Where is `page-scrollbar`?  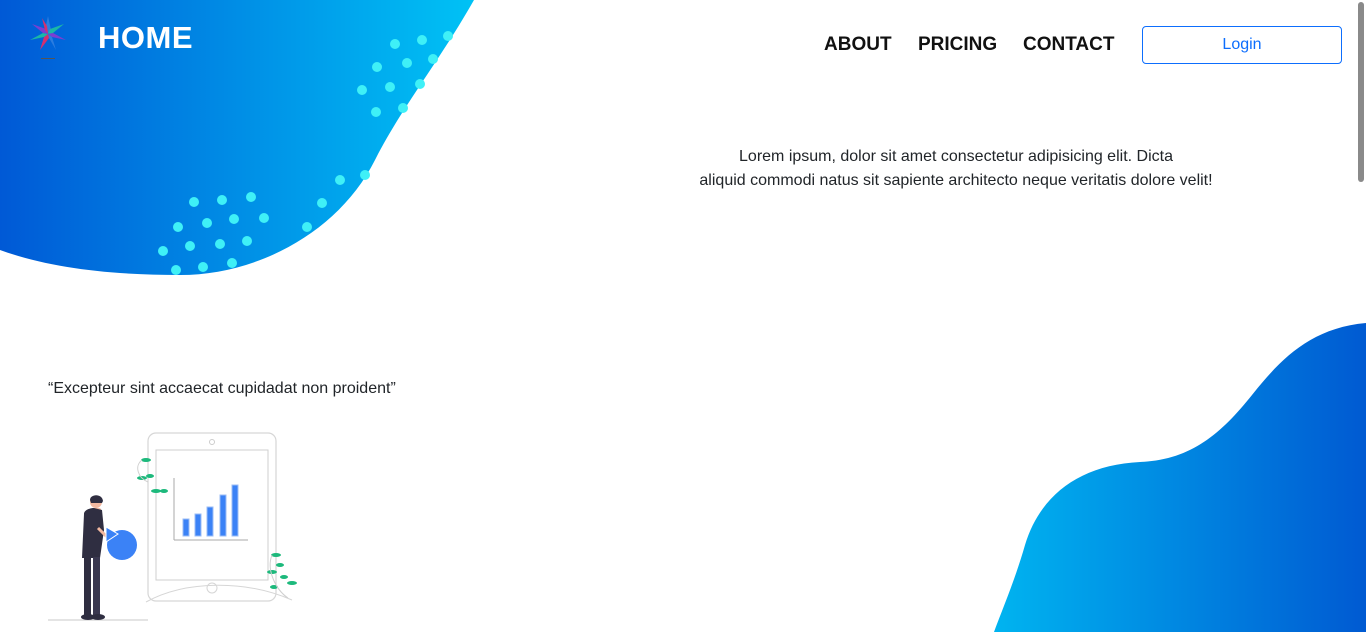 page-scrollbar is located at coordinates (1361, 316).